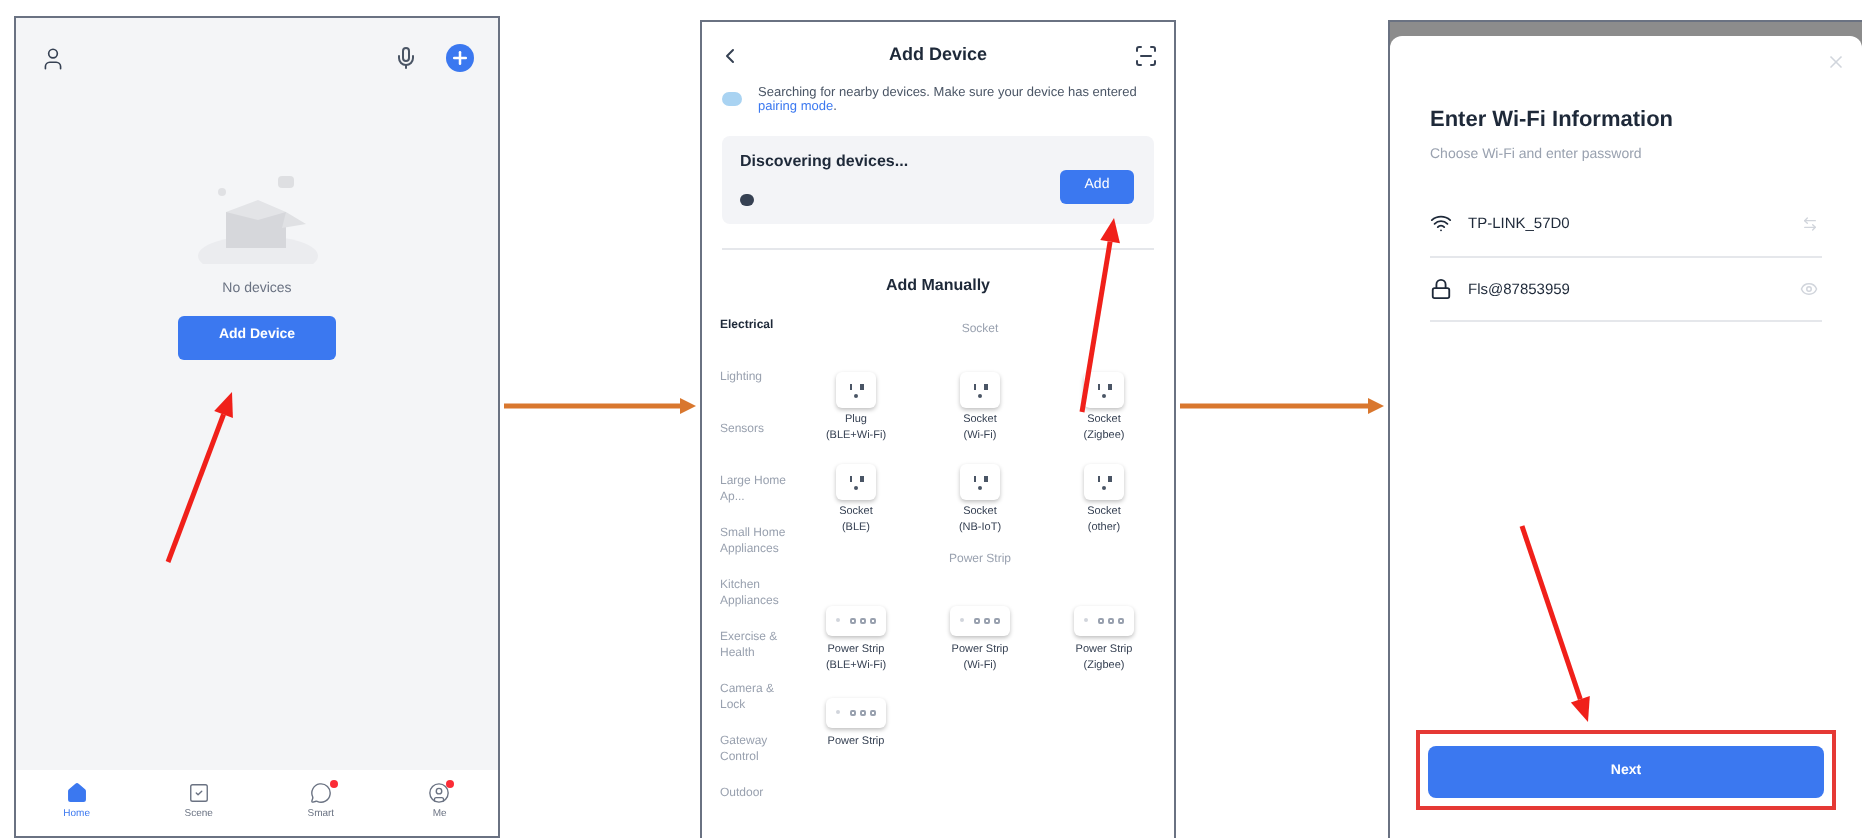 The height and width of the screenshot is (838, 1862). Describe the element at coordinates (198, 793) in the screenshot. I see `checkbox-icon` at that location.